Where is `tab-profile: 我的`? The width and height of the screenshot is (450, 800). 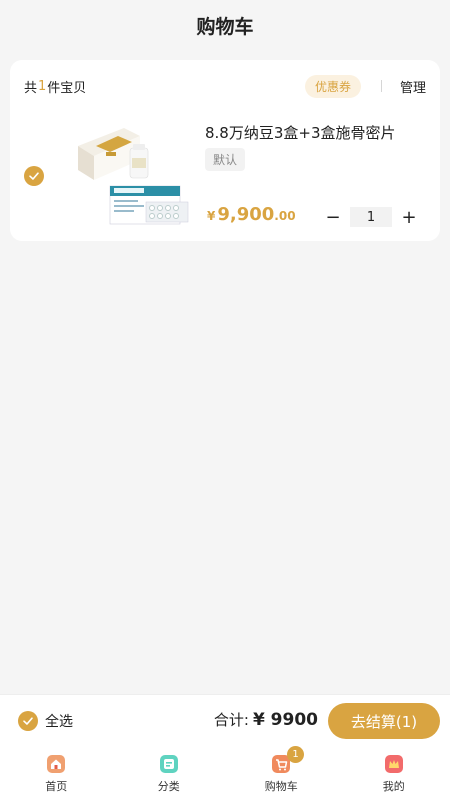
tab-profile: 我的 is located at coordinates (394, 773).